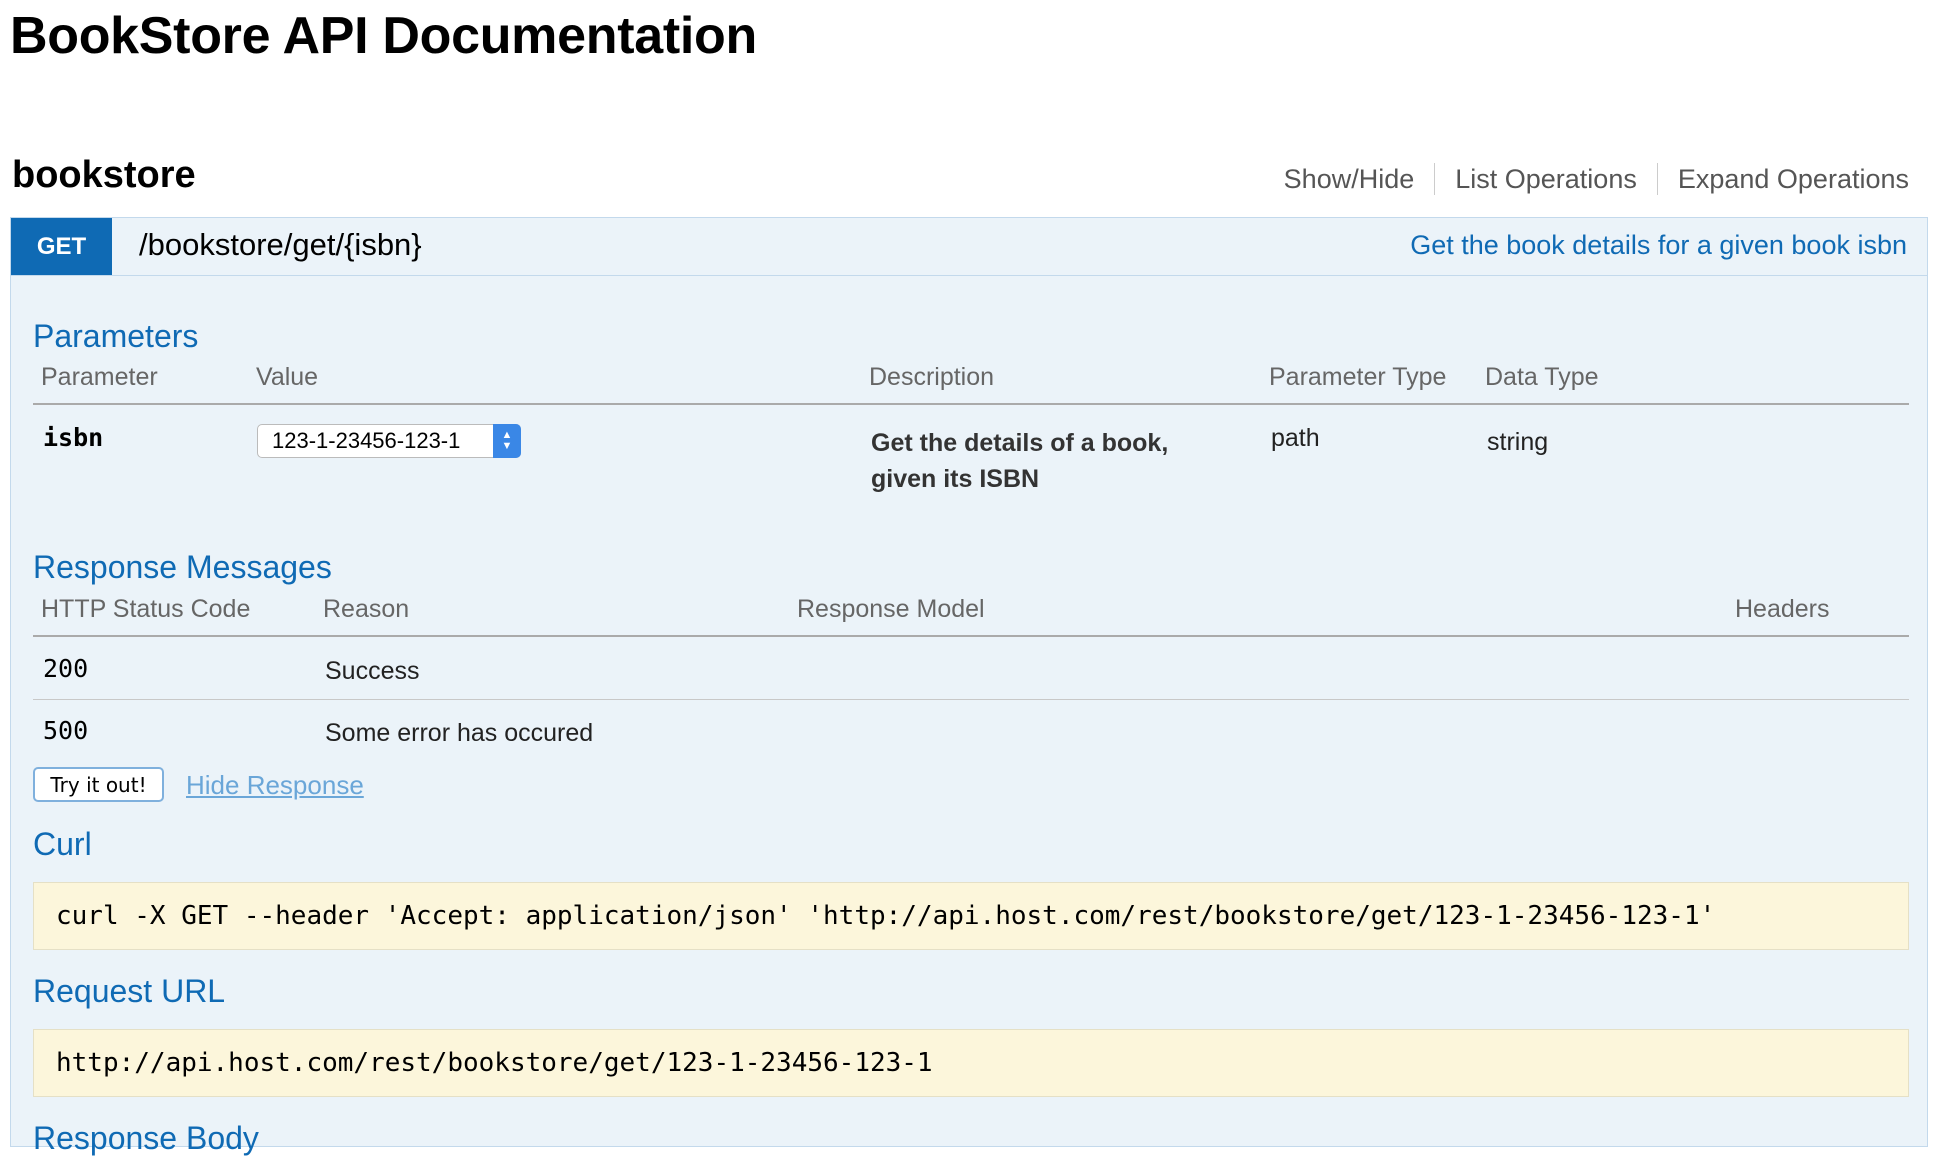 The width and height of the screenshot is (1936, 1157). Describe the element at coordinates (73, 437) in the screenshot. I see `param-name: isbn` at that location.